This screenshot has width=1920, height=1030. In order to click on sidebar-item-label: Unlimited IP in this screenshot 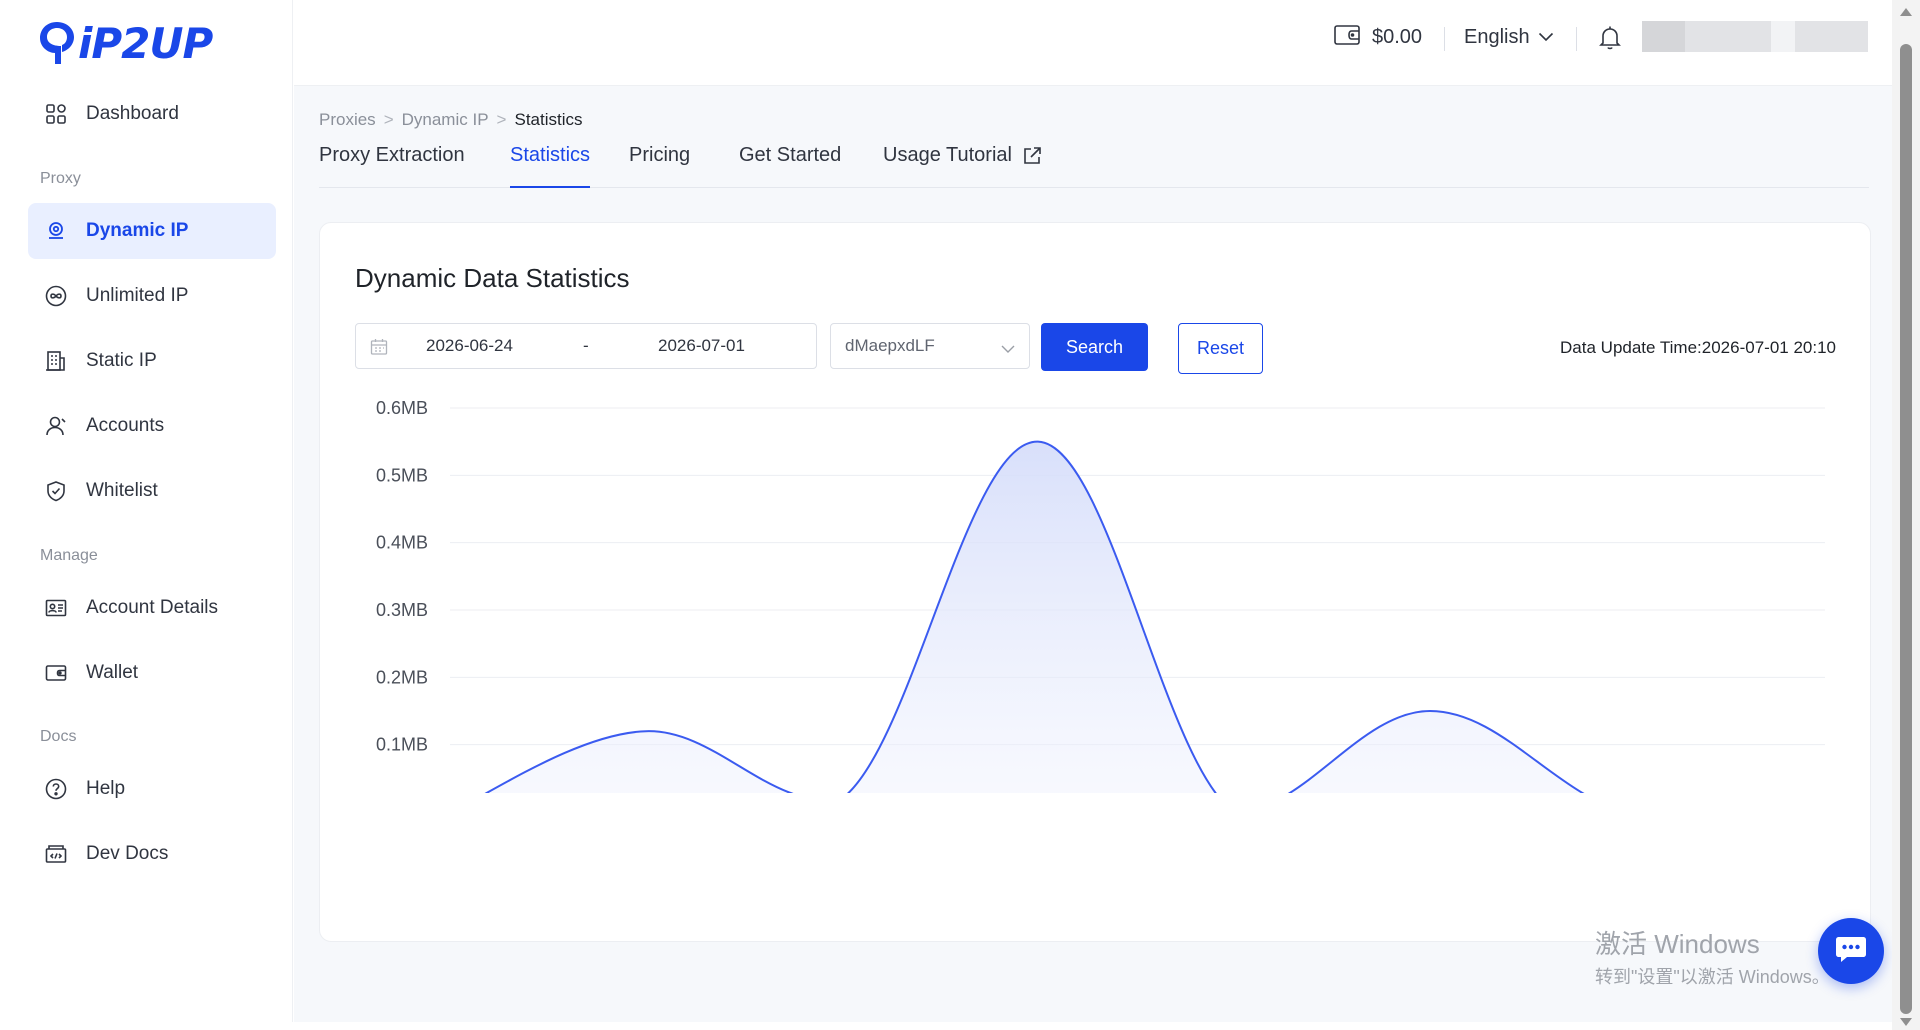, I will do `click(137, 295)`.